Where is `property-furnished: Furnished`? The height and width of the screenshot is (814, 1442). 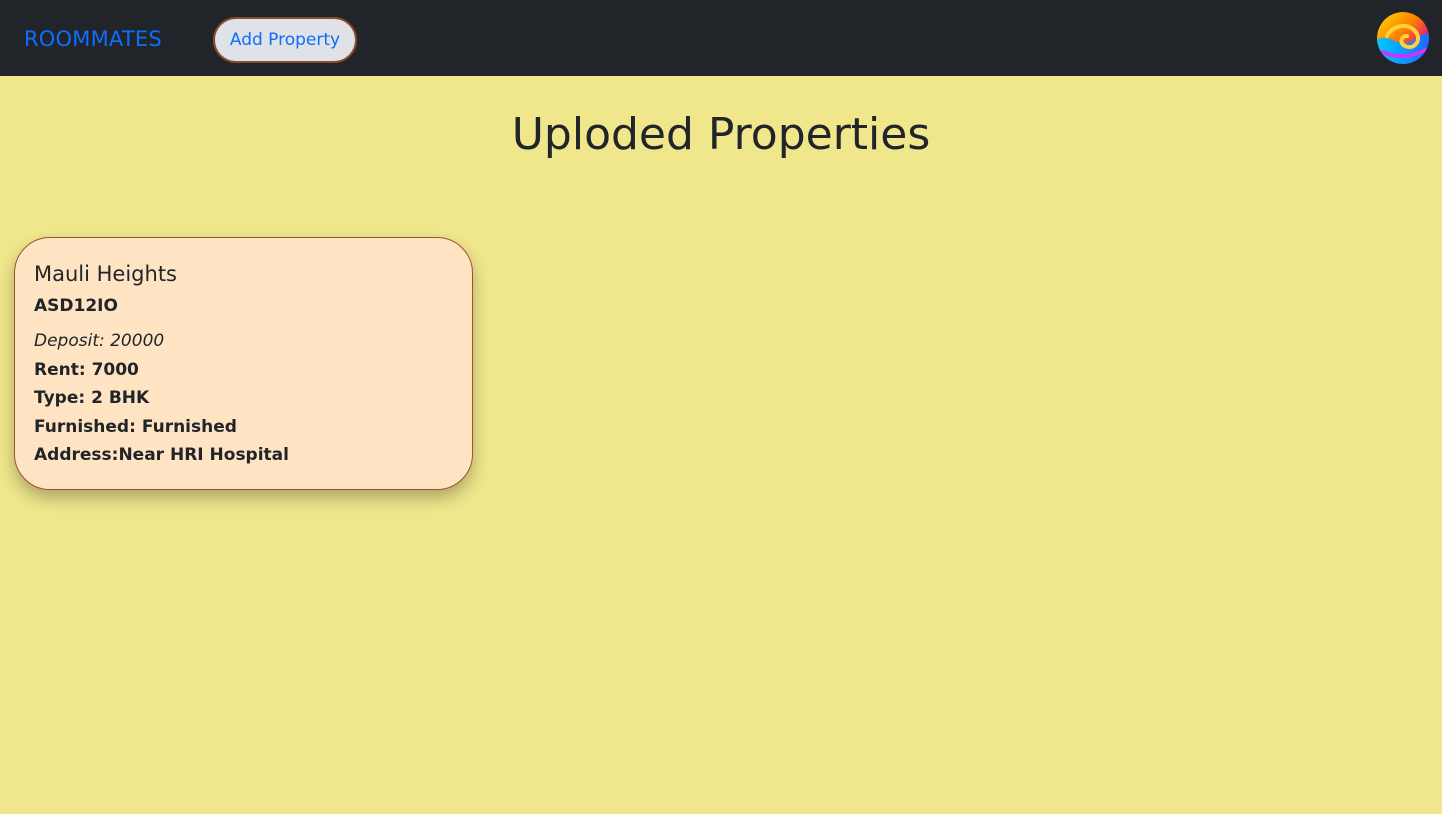 property-furnished: Furnished is located at coordinates (135, 426).